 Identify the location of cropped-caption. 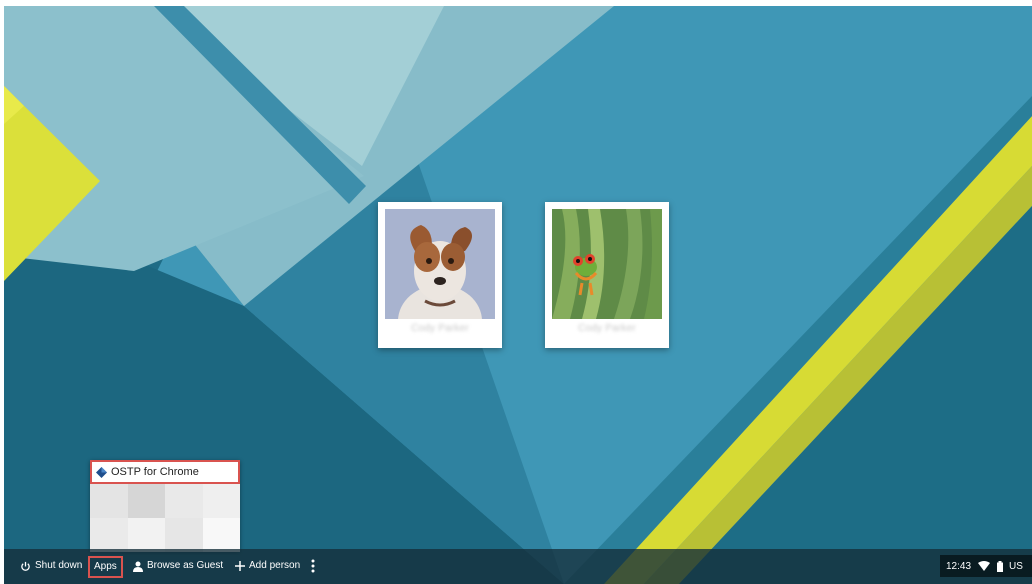
(516, 3).